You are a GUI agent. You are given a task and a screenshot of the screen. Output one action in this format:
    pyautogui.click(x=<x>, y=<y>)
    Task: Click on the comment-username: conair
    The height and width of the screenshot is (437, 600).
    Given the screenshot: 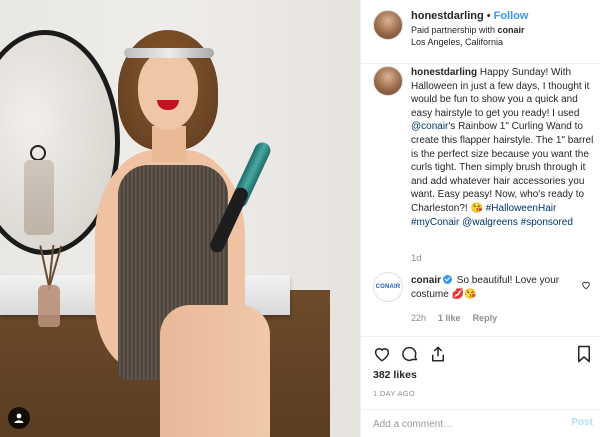 What is the action you would take?
    pyautogui.click(x=426, y=280)
    